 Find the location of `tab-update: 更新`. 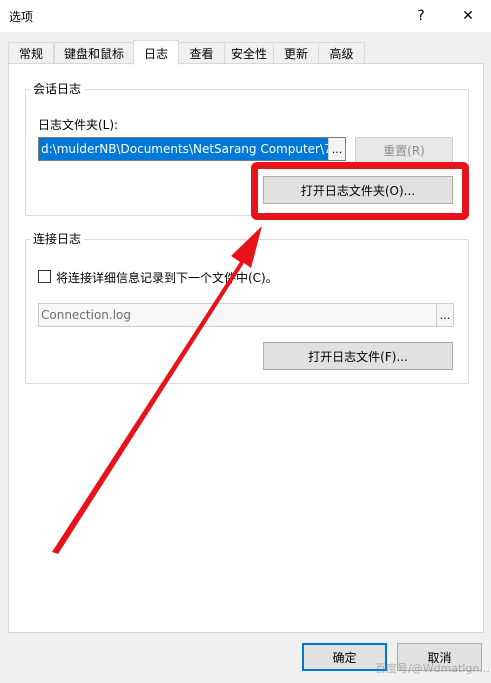

tab-update: 更新 is located at coordinates (296, 53).